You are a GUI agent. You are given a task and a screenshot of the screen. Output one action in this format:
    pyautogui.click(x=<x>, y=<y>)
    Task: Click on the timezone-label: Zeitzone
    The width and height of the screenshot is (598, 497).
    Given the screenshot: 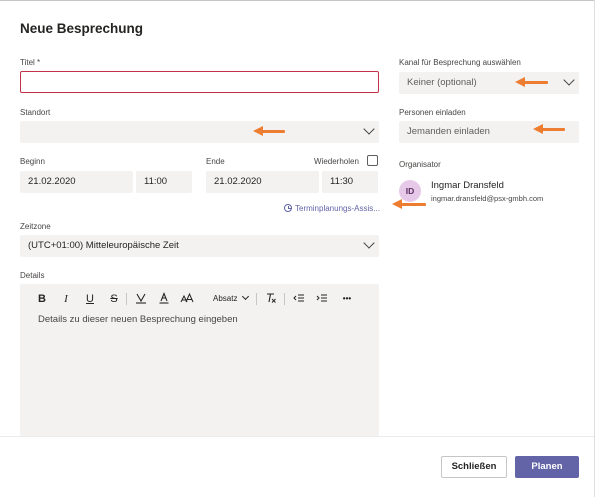 What is the action you would take?
    pyautogui.click(x=35, y=226)
    